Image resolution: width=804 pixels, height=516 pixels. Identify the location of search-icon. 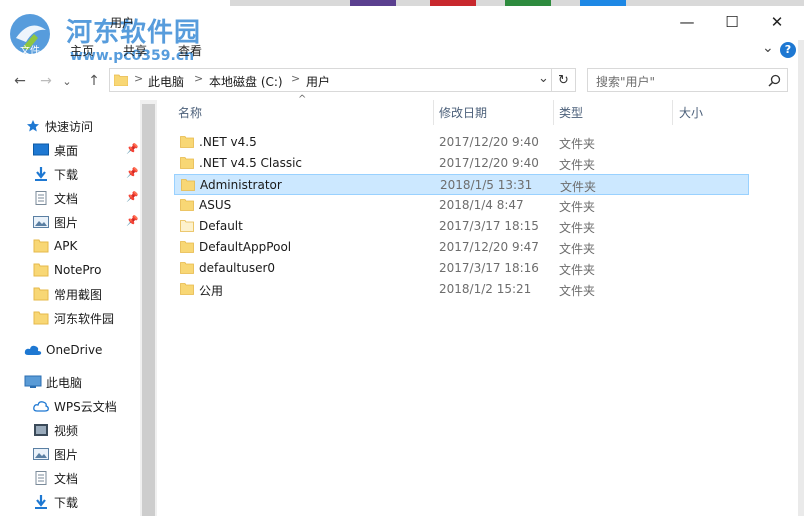
(774, 80).